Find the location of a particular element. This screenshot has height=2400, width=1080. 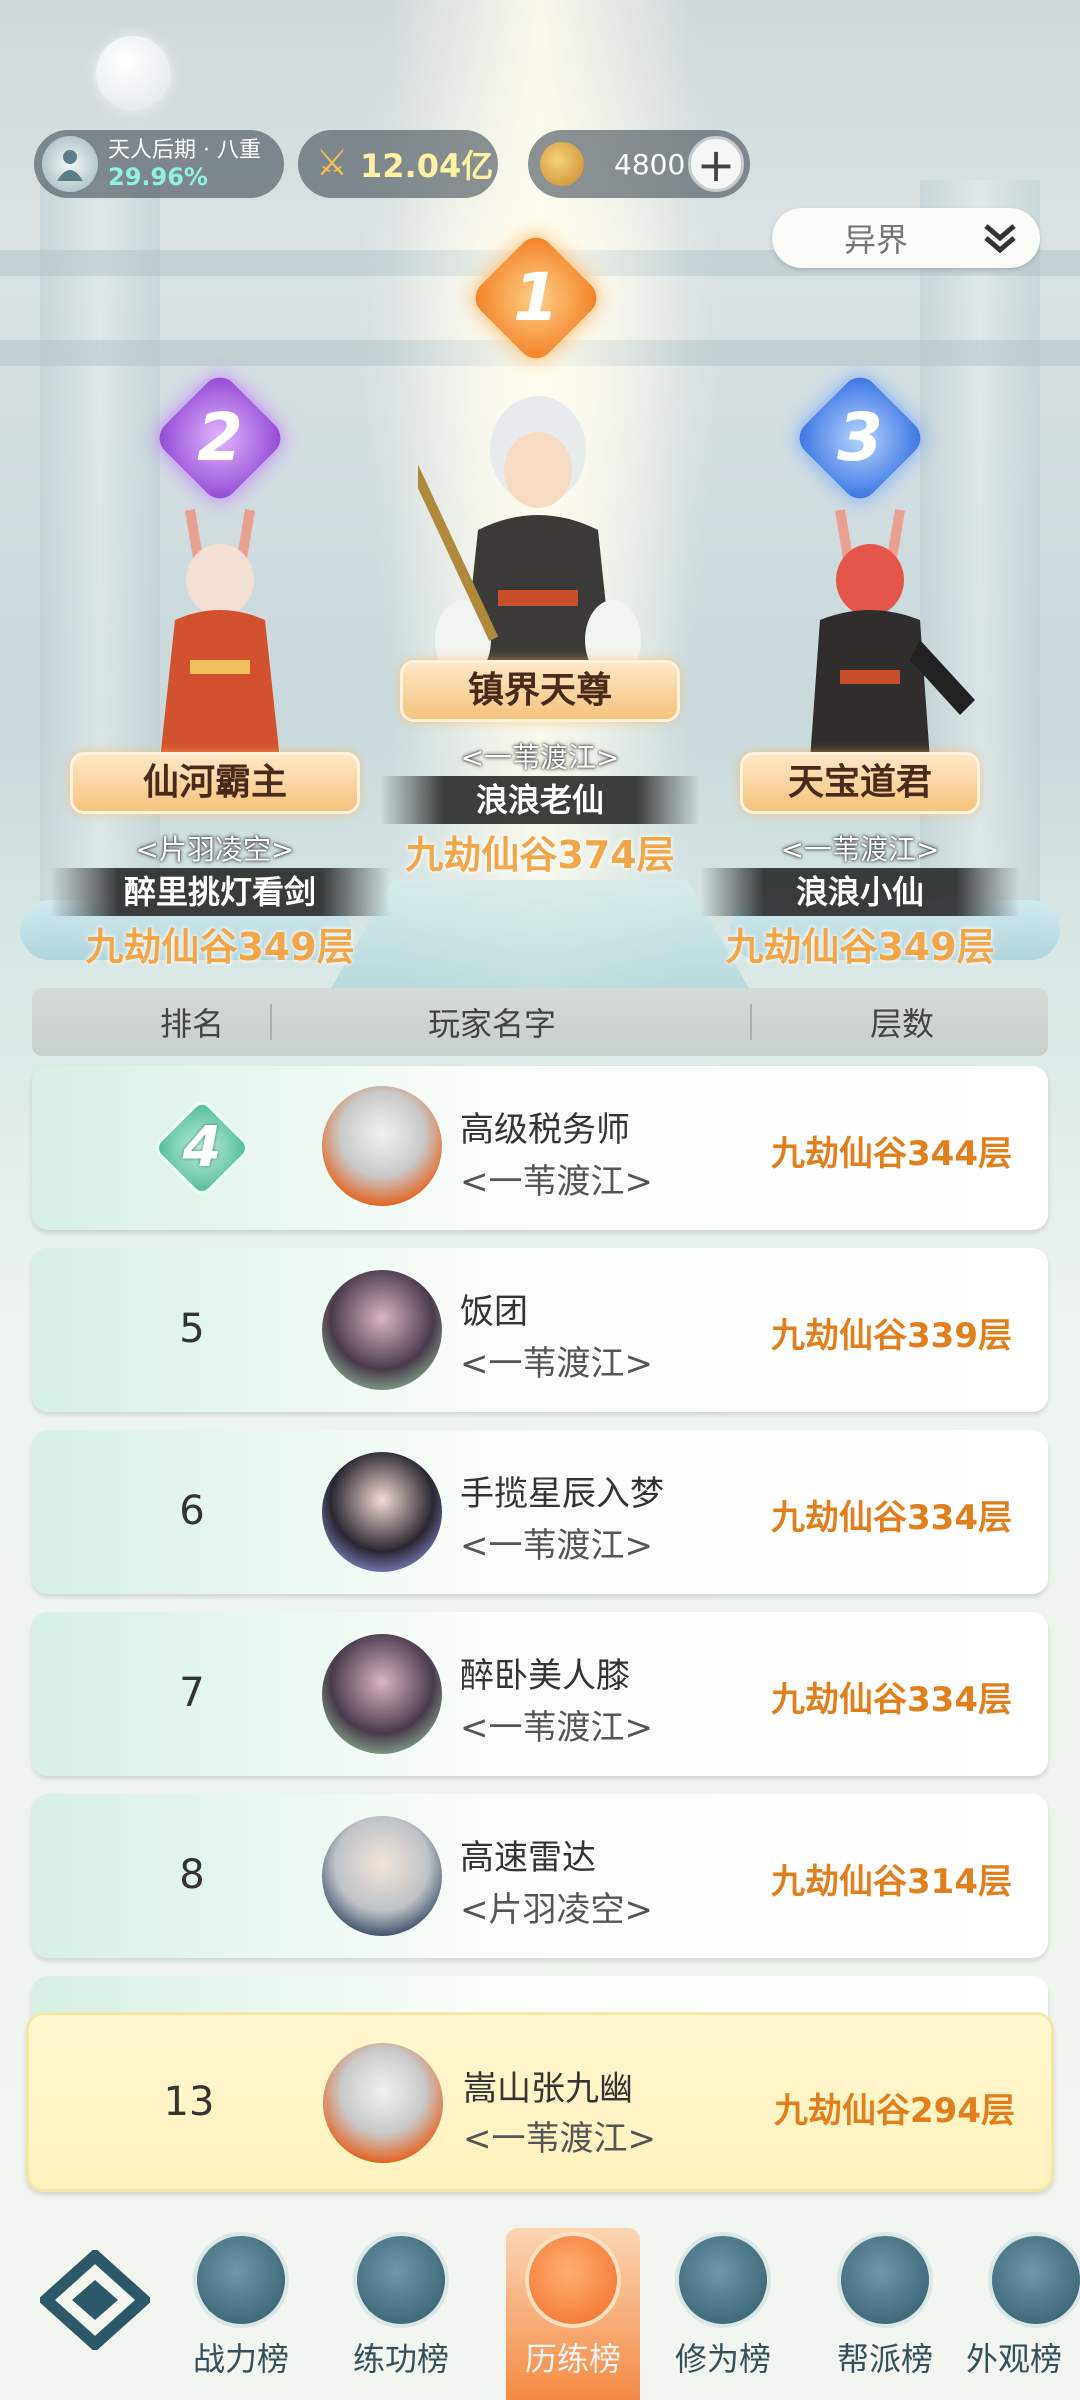

tab-label: 战力榜 is located at coordinates (240, 2359).